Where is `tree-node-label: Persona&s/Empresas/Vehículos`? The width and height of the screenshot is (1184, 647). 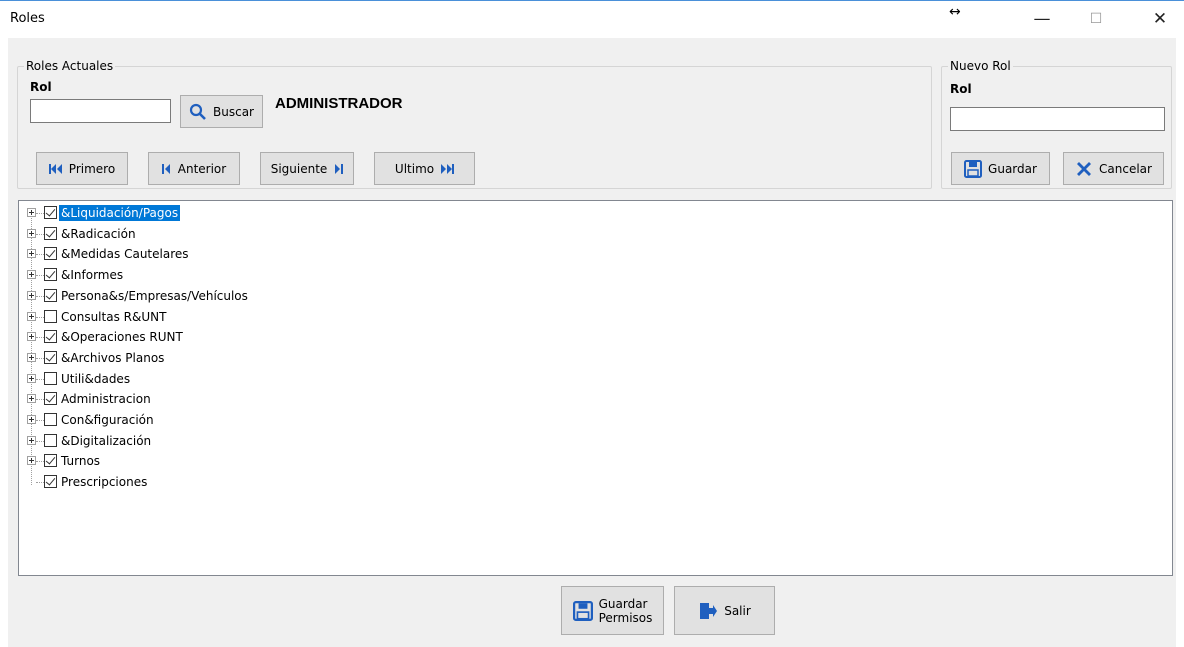 tree-node-label: Persona&s/Empresas/Vehículos is located at coordinates (154, 296).